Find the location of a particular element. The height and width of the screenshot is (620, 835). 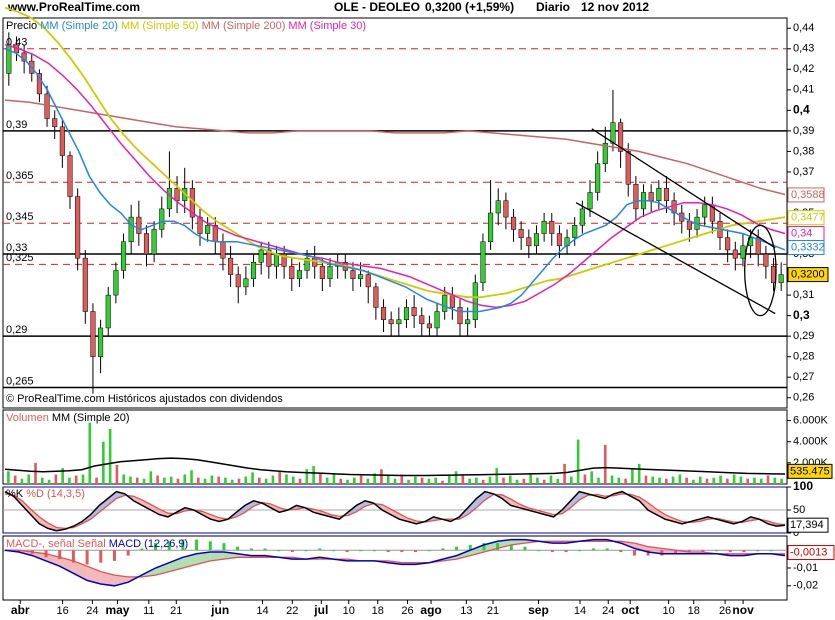

value-badge-label: 0,3477 is located at coordinates (808, 218).